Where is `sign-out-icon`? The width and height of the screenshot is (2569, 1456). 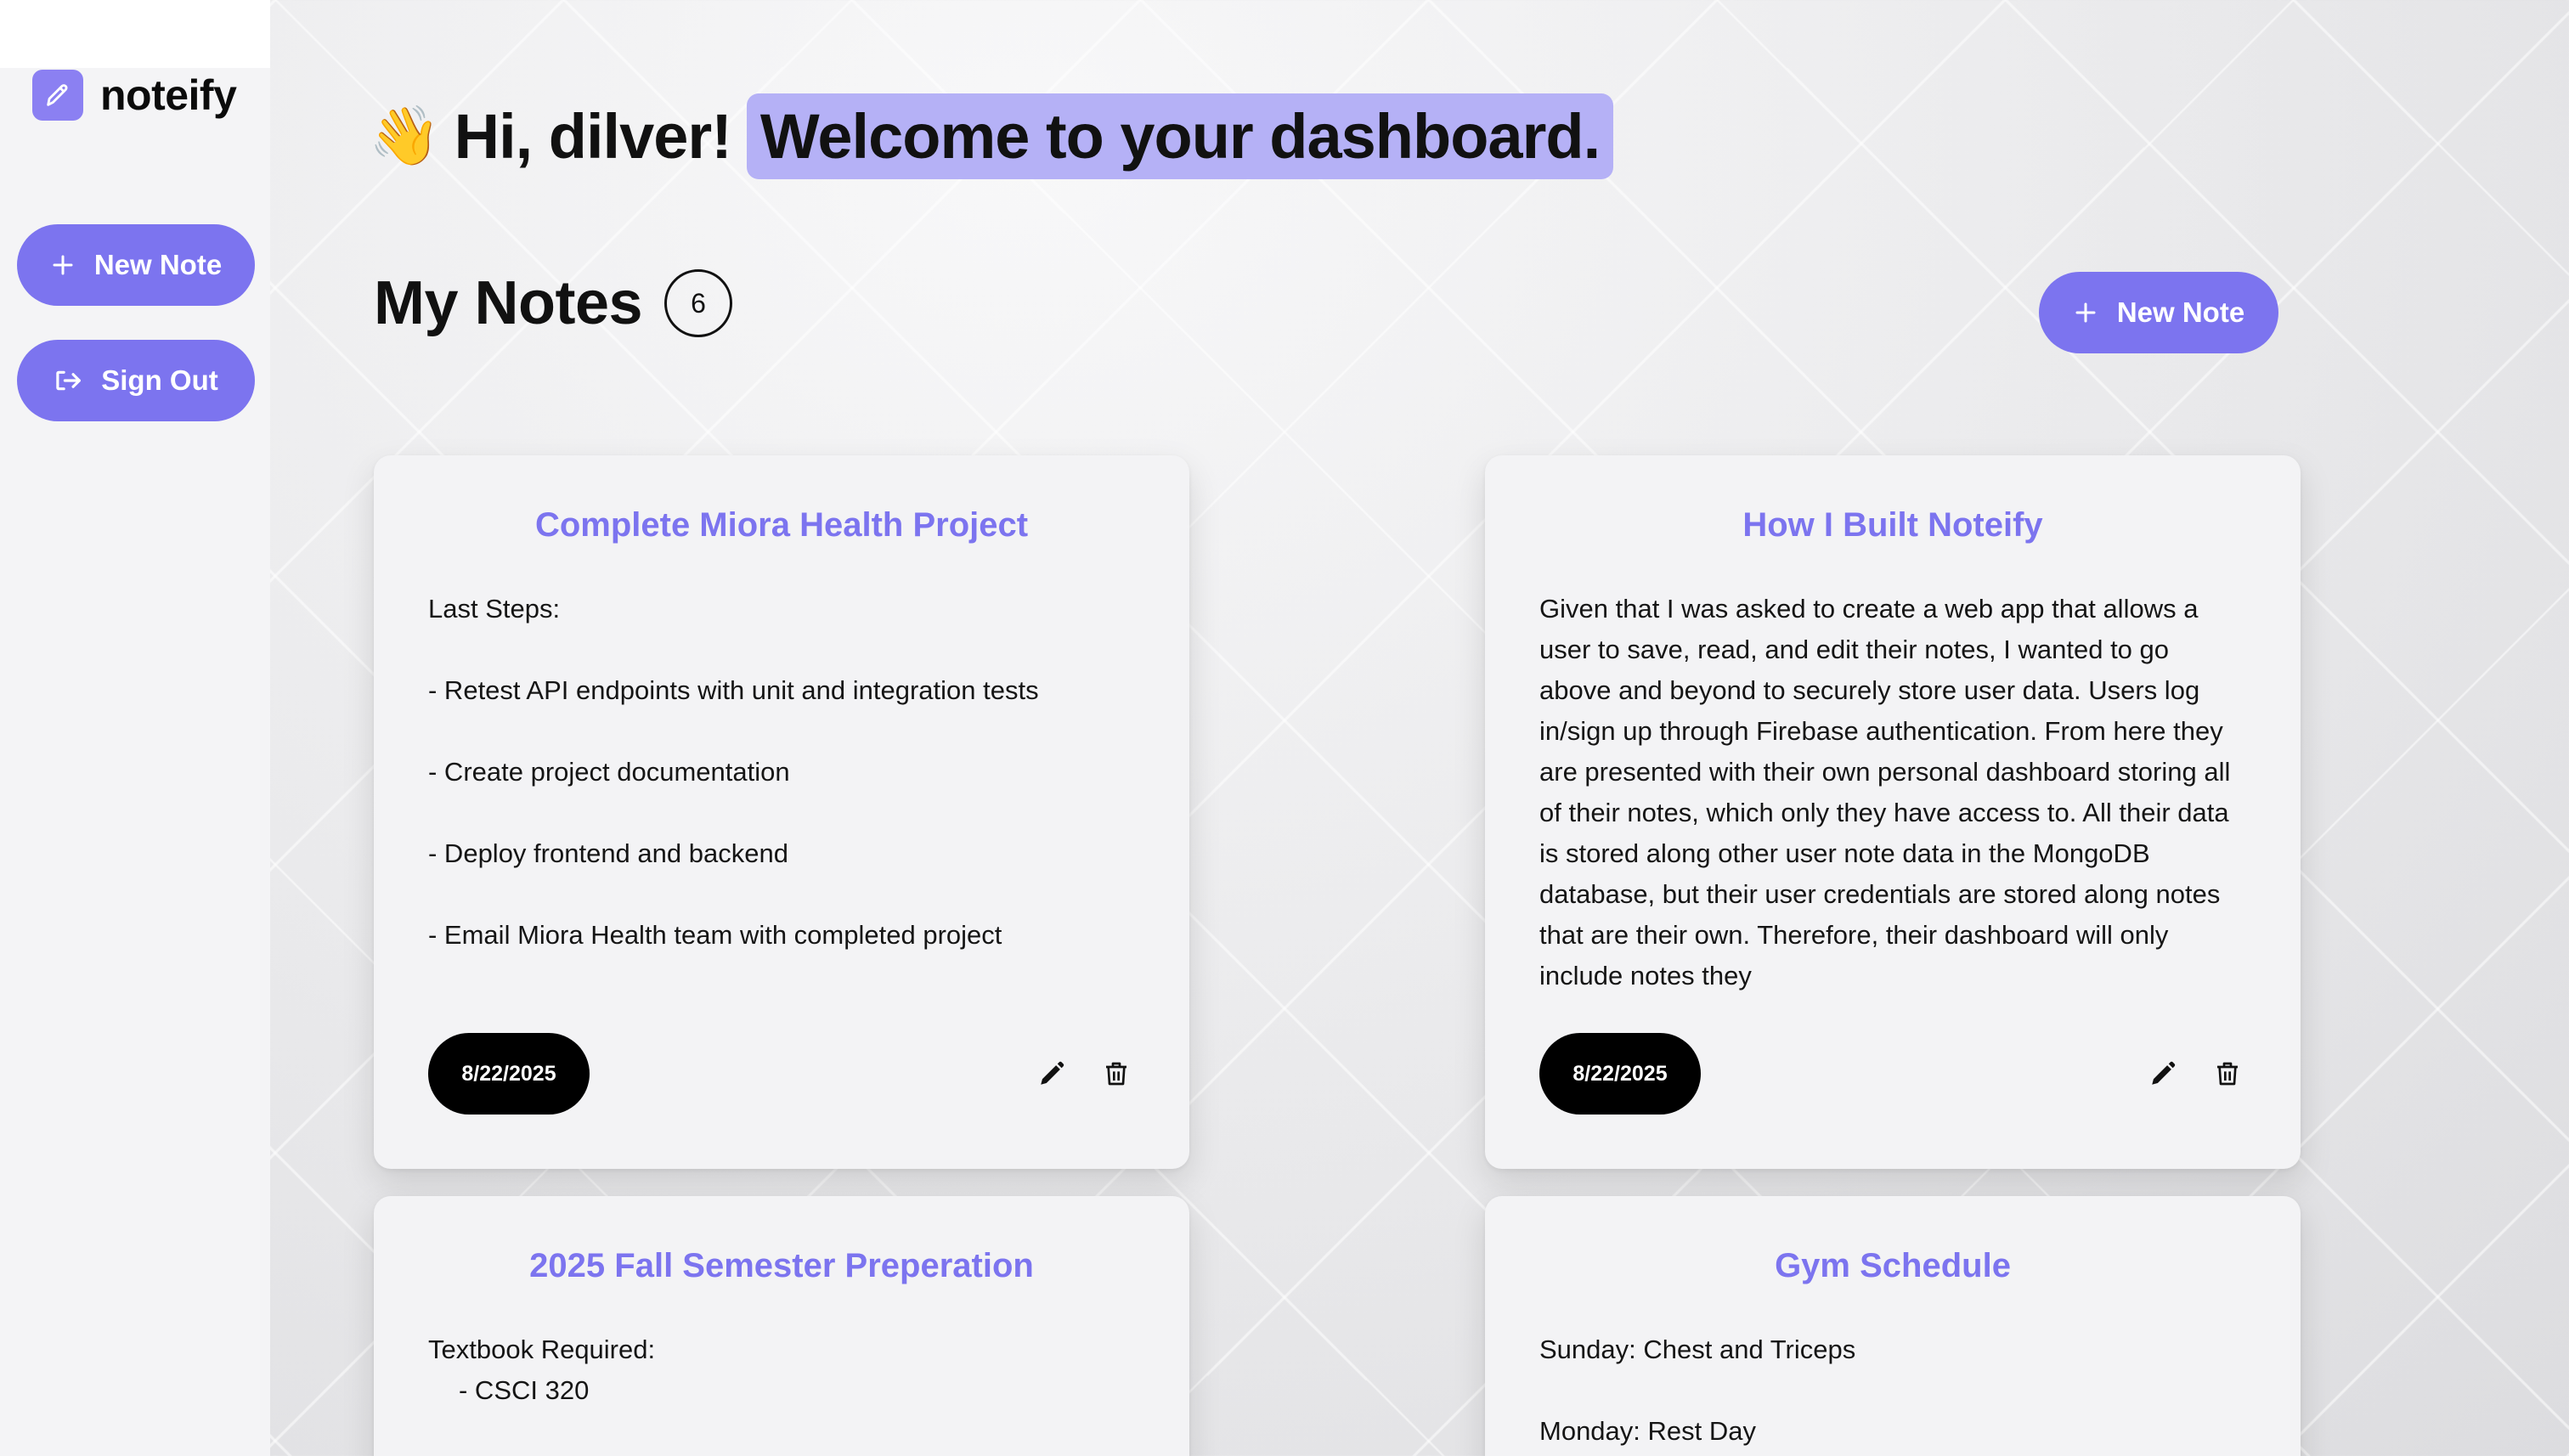
sign-out-icon is located at coordinates (69, 381).